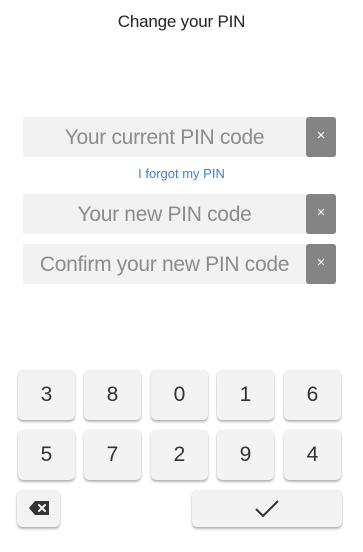 The width and height of the screenshot is (363, 552). I want to click on current-pin-placeholder: Your current PIN code, so click(164, 137).